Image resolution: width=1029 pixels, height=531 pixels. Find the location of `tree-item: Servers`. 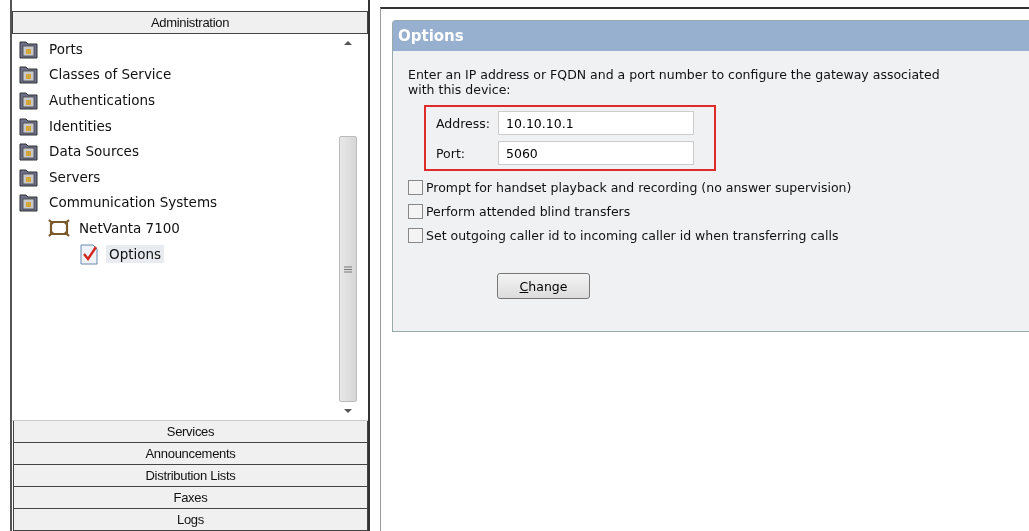

tree-item: Servers is located at coordinates (75, 176).